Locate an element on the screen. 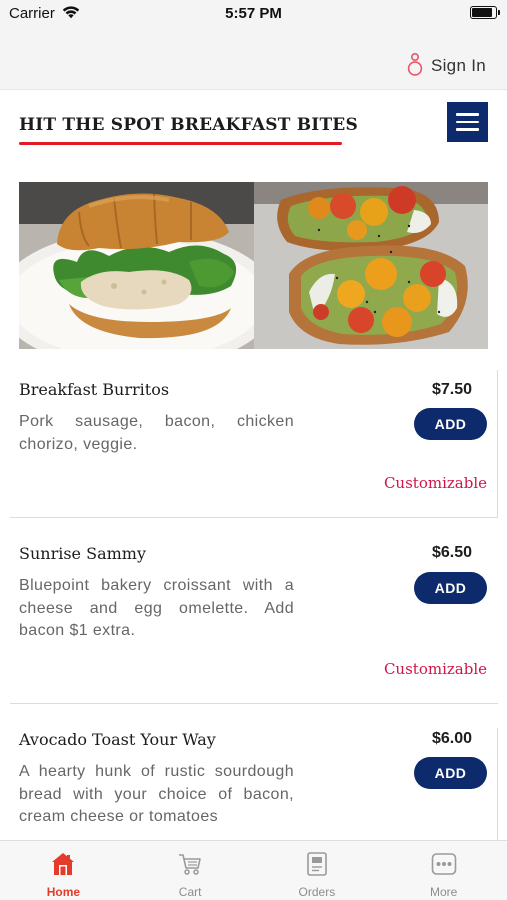 This screenshot has width=507, height=900. tab-label: Orders is located at coordinates (317, 892).